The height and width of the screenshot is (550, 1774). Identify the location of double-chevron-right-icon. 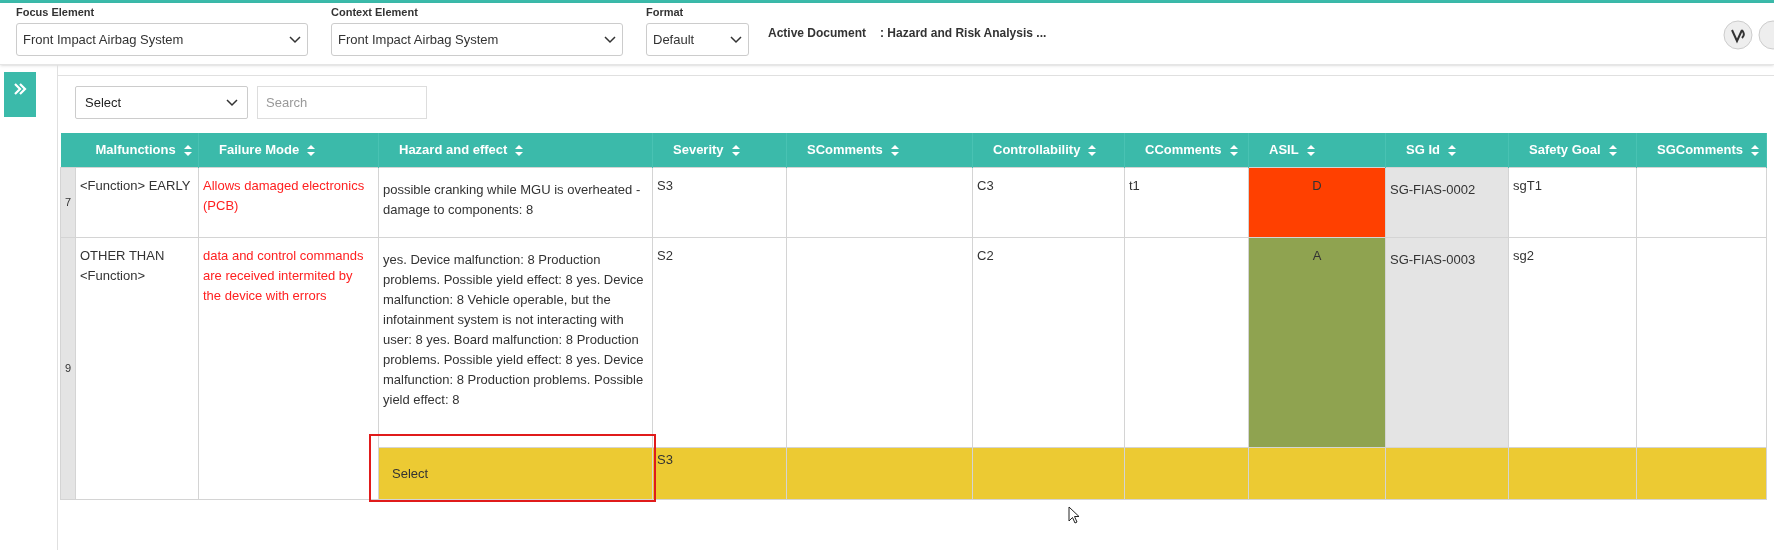
(20, 88).